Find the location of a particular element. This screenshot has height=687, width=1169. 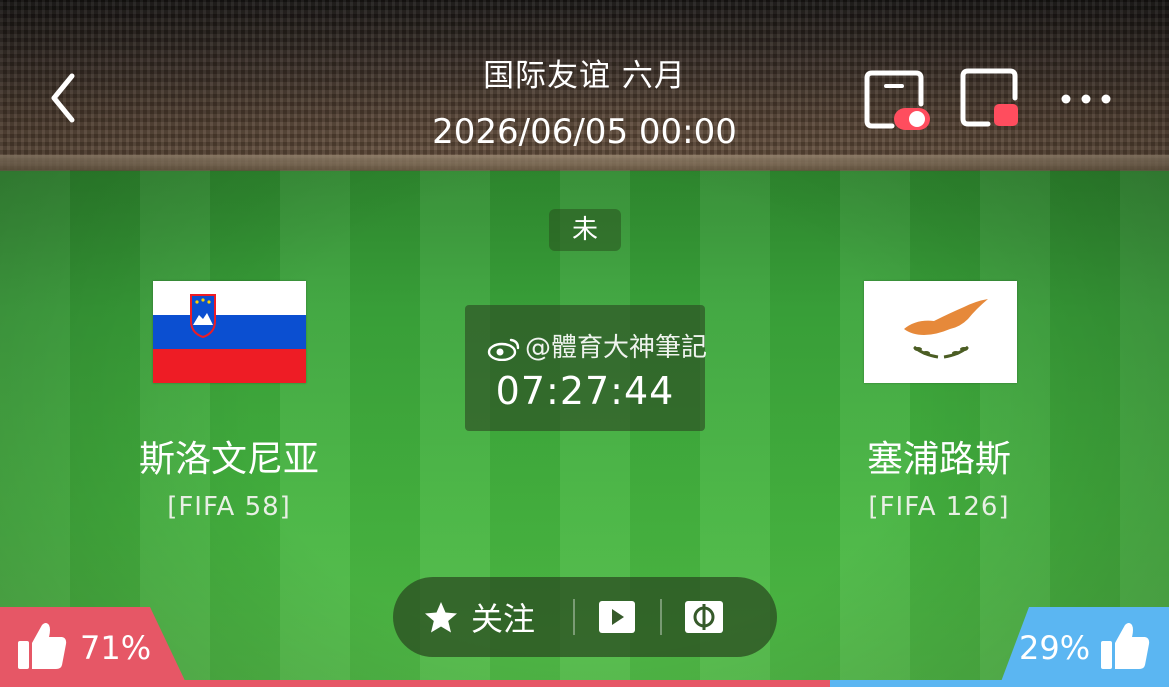

action-bar: 关注 is located at coordinates (585, 617).